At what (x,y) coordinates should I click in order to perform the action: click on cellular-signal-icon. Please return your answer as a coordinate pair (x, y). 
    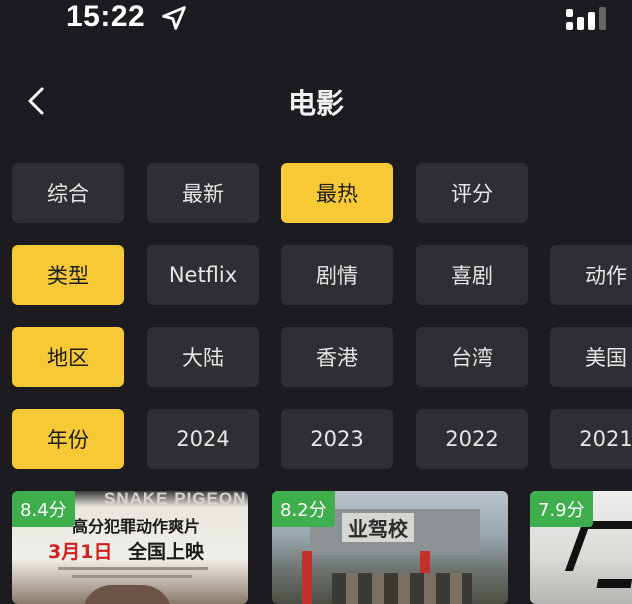
    Looking at the image, I should click on (586, 18).